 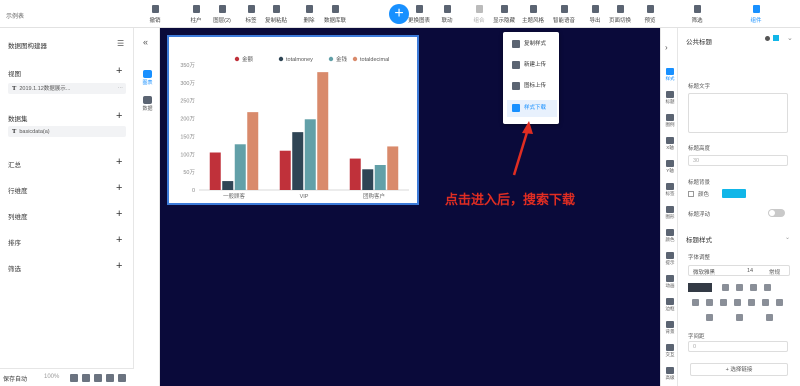 I want to click on autosave-label: 保存自动, so click(x=15, y=378).